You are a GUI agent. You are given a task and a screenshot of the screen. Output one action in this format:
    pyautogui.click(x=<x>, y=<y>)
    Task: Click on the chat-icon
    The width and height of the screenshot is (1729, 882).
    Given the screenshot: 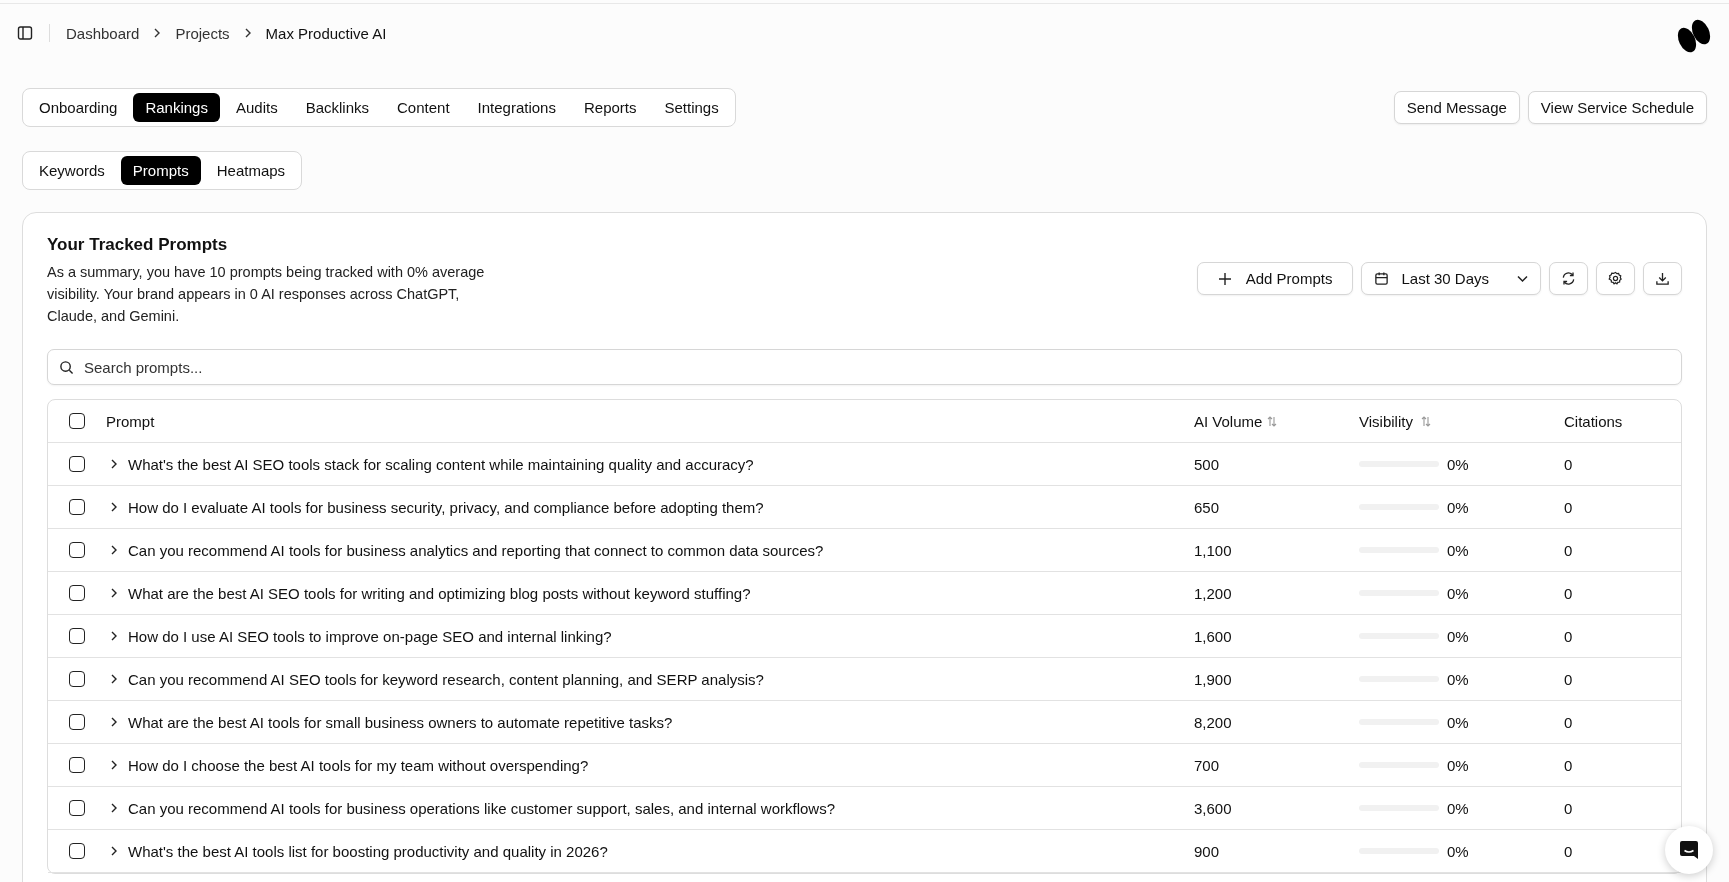 What is the action you would take?
    pyautogui.click(x=1689, y=850)
    